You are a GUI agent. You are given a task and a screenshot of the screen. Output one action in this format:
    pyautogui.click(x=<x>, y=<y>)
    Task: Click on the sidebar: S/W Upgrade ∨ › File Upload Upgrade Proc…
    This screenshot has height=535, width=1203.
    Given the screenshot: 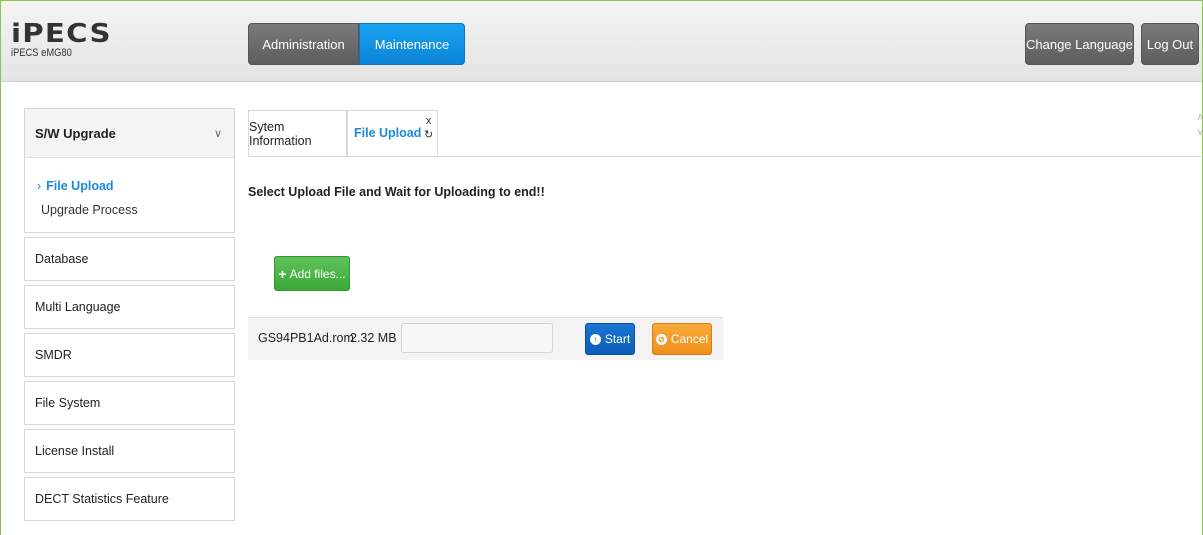 What is the action you would take?
    pyautogui.click(x=129, y=314)
    